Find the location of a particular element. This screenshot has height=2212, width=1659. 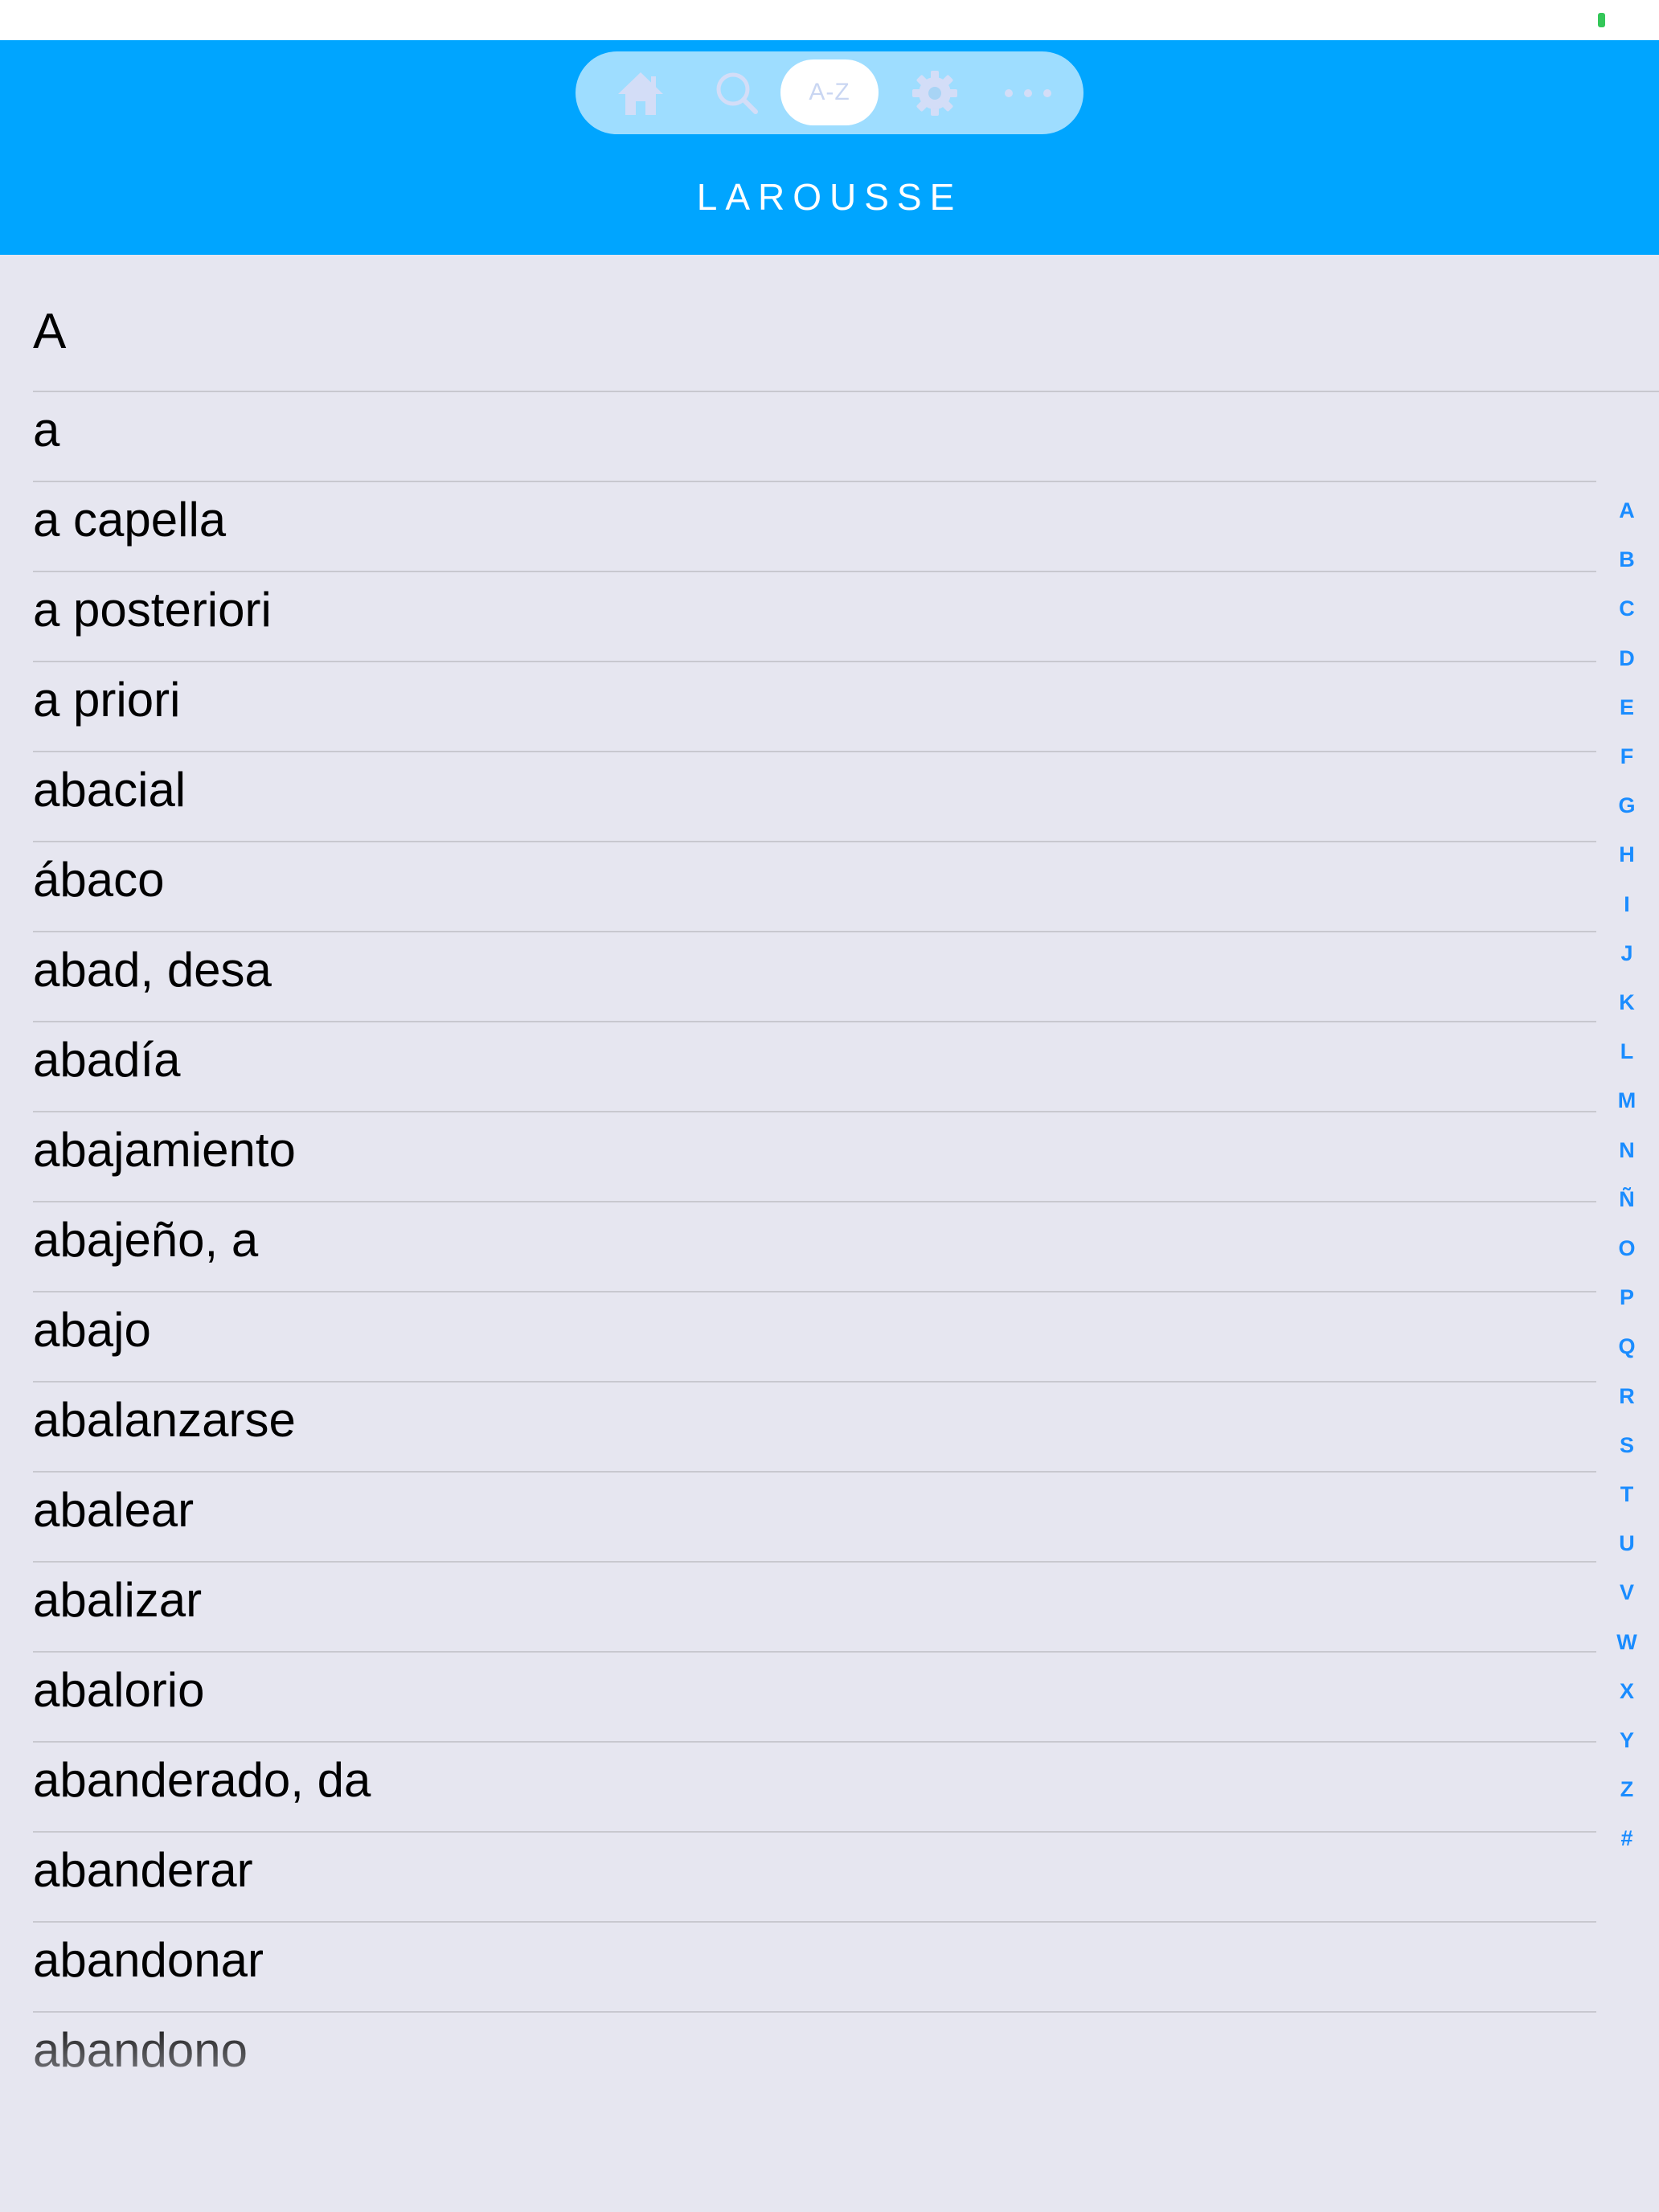

tab-settings is located at coordinates (934, 92).